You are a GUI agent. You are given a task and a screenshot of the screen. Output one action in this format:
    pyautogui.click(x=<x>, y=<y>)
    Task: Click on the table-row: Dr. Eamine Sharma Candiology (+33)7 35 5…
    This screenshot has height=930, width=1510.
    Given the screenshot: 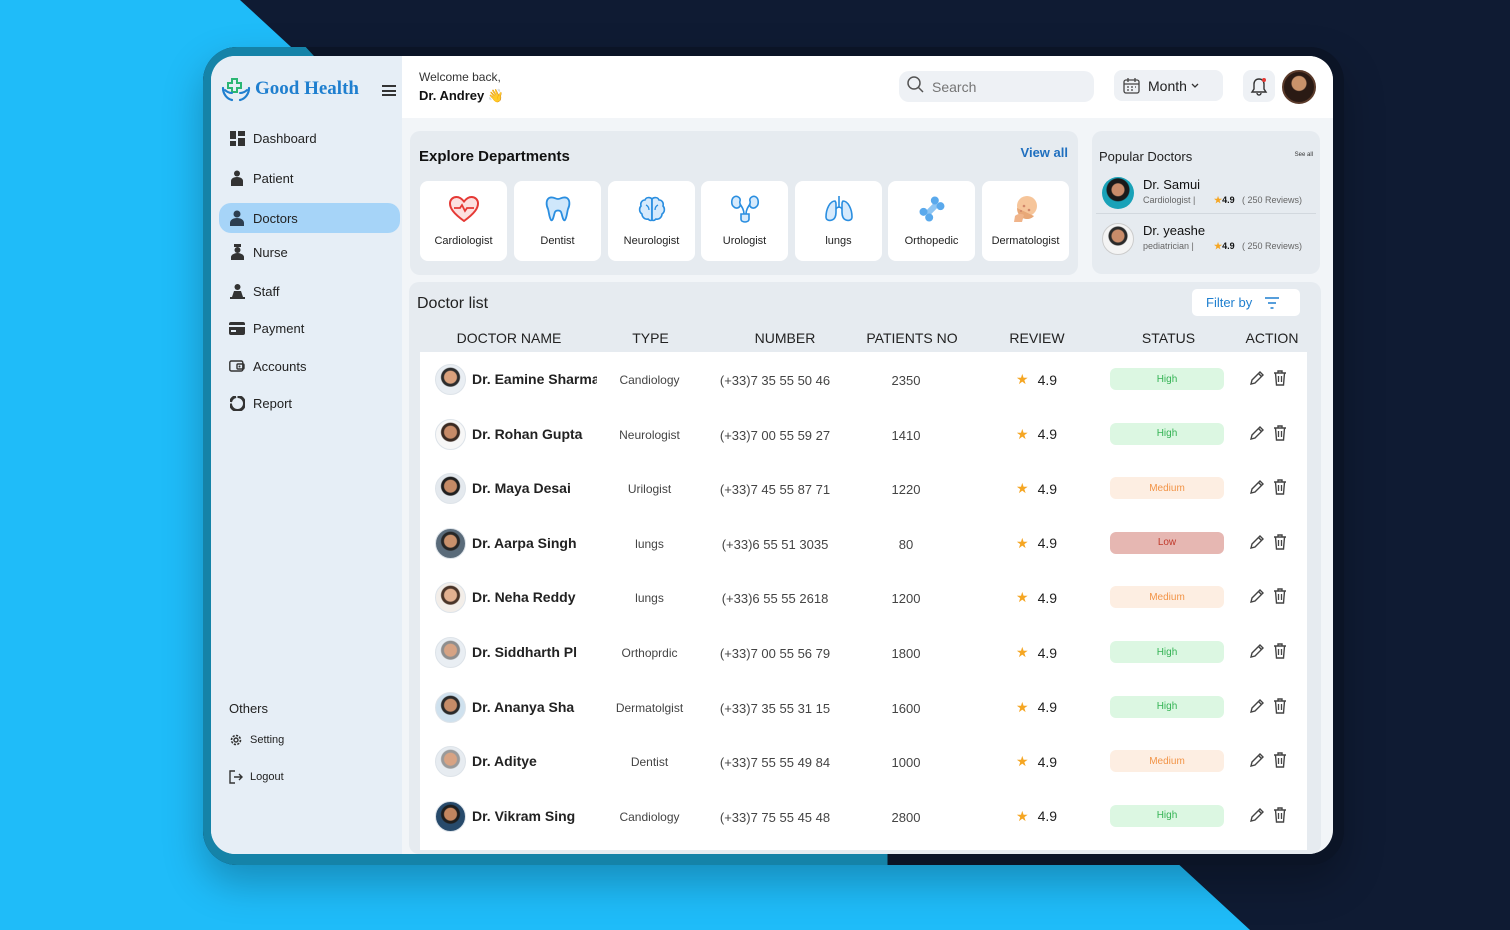 What is the action you would take?
    pyautogui.click(x=863, y=380)
    